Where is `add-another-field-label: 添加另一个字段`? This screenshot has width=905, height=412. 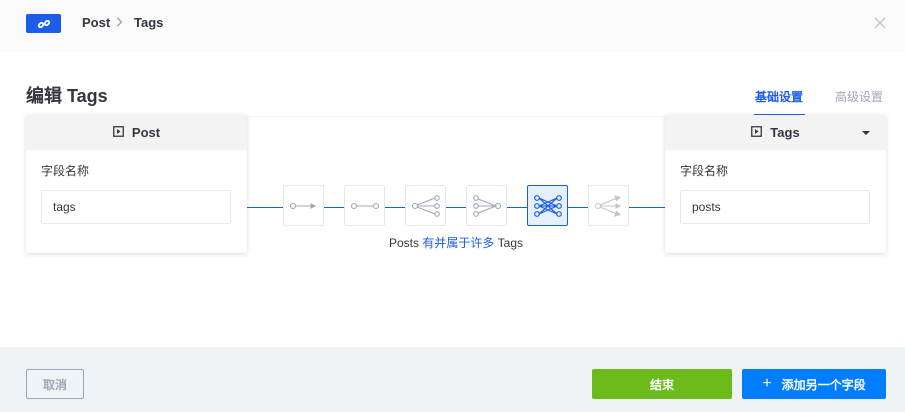 add-another-field-label: 添加另一个字段 is located at coordinates (823, 384).